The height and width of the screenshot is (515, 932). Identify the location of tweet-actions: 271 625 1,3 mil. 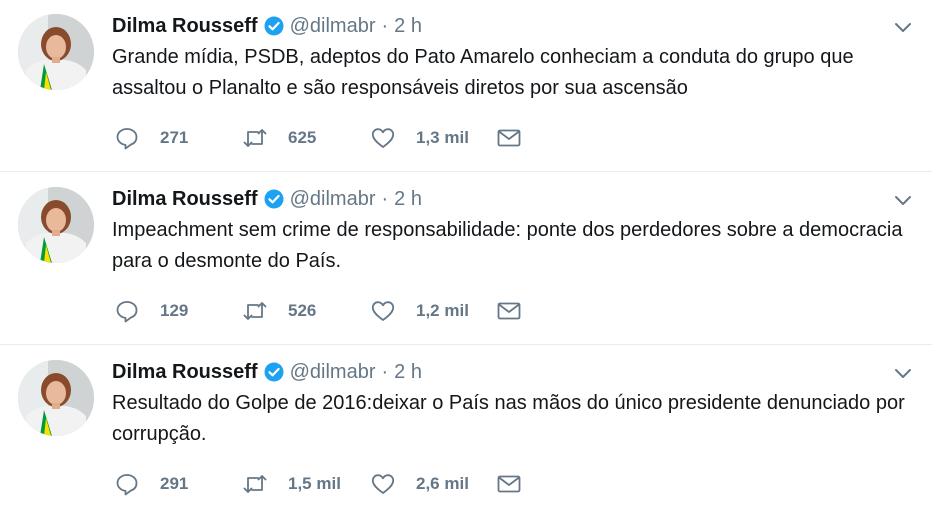
(320, 138).